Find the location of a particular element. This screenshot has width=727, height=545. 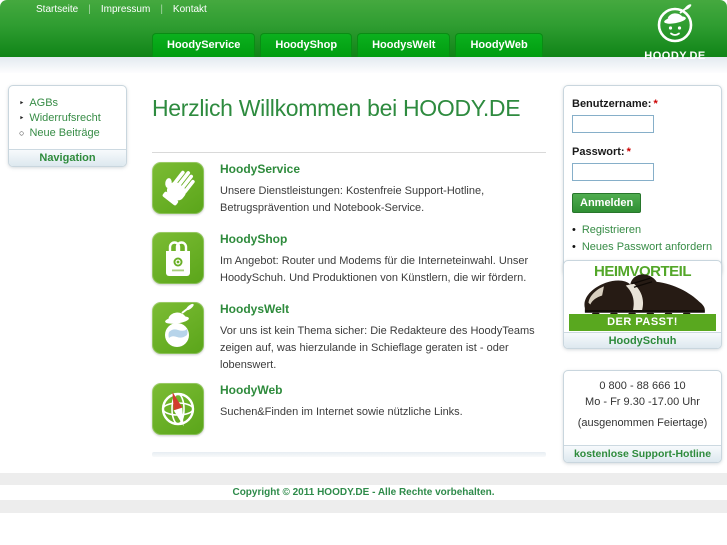

footer-top-strip is located at coordinates (363, 479).